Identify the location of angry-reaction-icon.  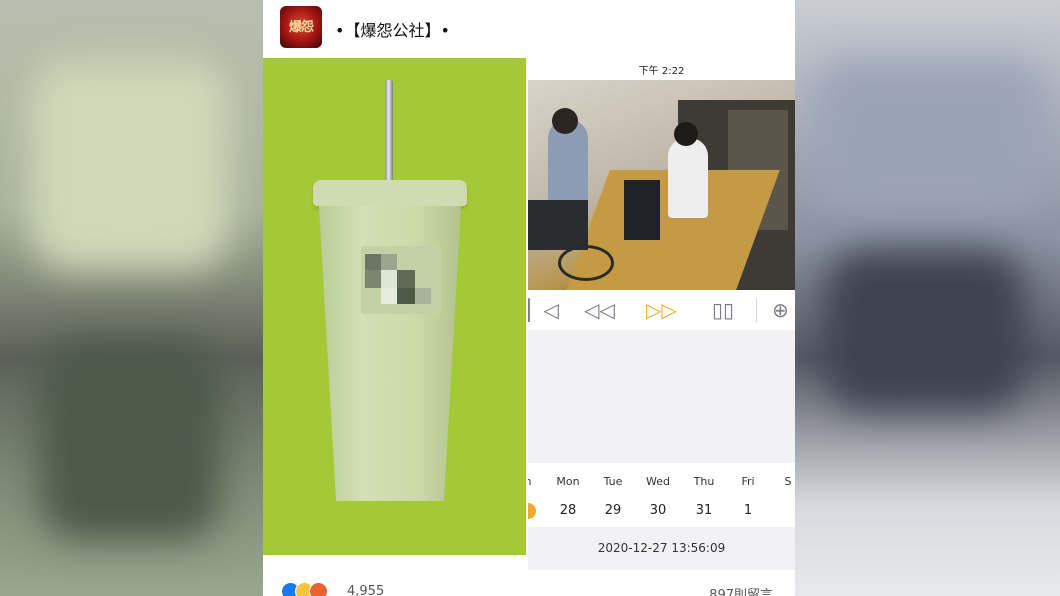
(318, 589).